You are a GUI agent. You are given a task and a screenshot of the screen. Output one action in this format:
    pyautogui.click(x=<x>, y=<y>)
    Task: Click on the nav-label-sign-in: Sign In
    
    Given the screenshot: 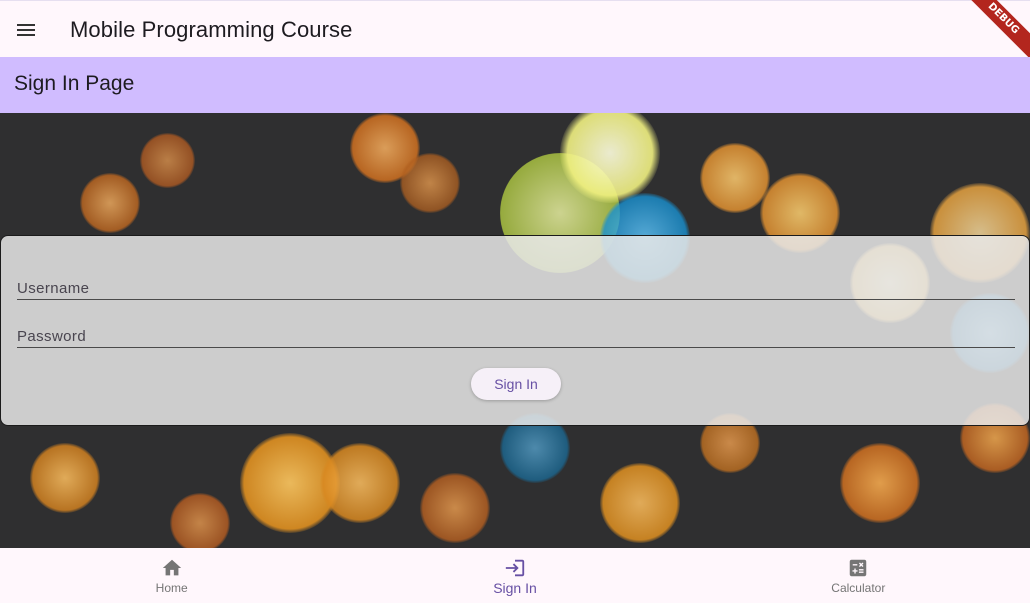 What is the action you would take?
    pyautogui.click(x=515, y=588)
    